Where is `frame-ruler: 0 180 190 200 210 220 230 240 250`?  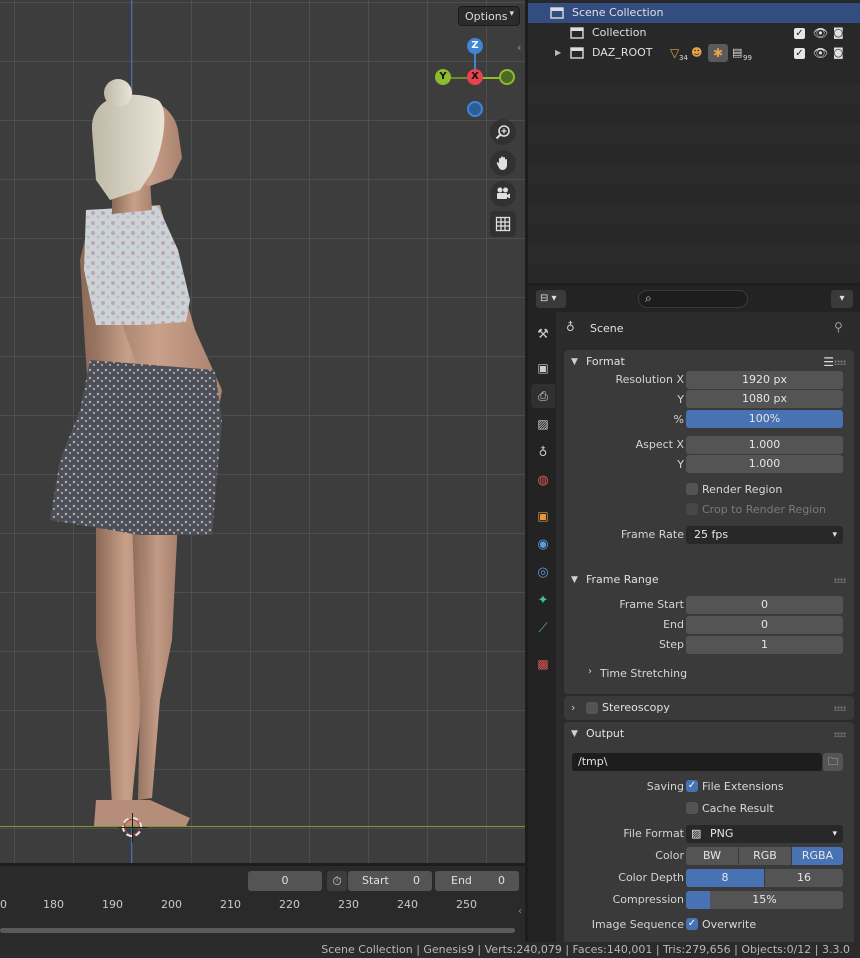 frame-ruler: 0 180 190 200 210 220 230 240 250 is located at coordinates (262, 908).